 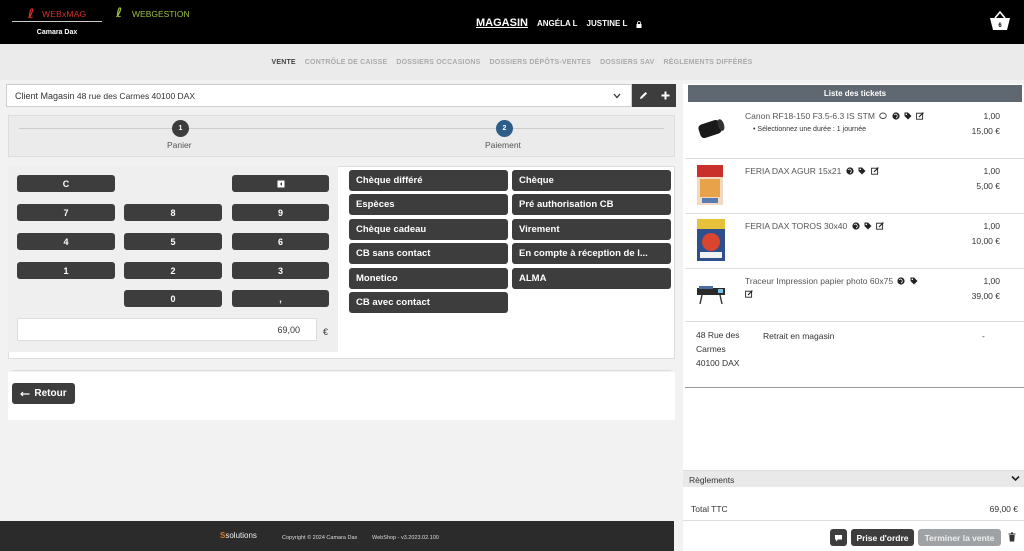 I want to click on keypad-6: 6, so click(x=280, y=241).